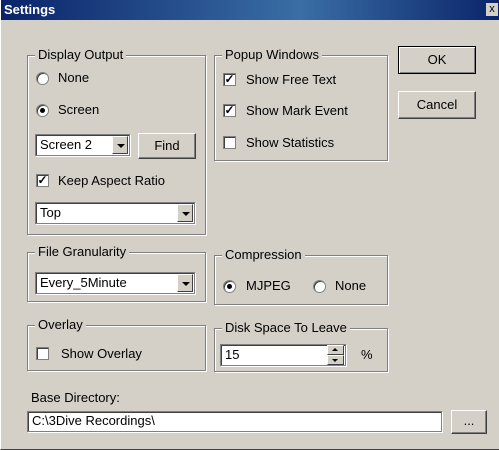 Image resolution: width=499 pixels, height=450 pixels. Describe the element at coordinates (66, 144) in the screenshot. I see `screen-select-value: Screen 2` at that location.